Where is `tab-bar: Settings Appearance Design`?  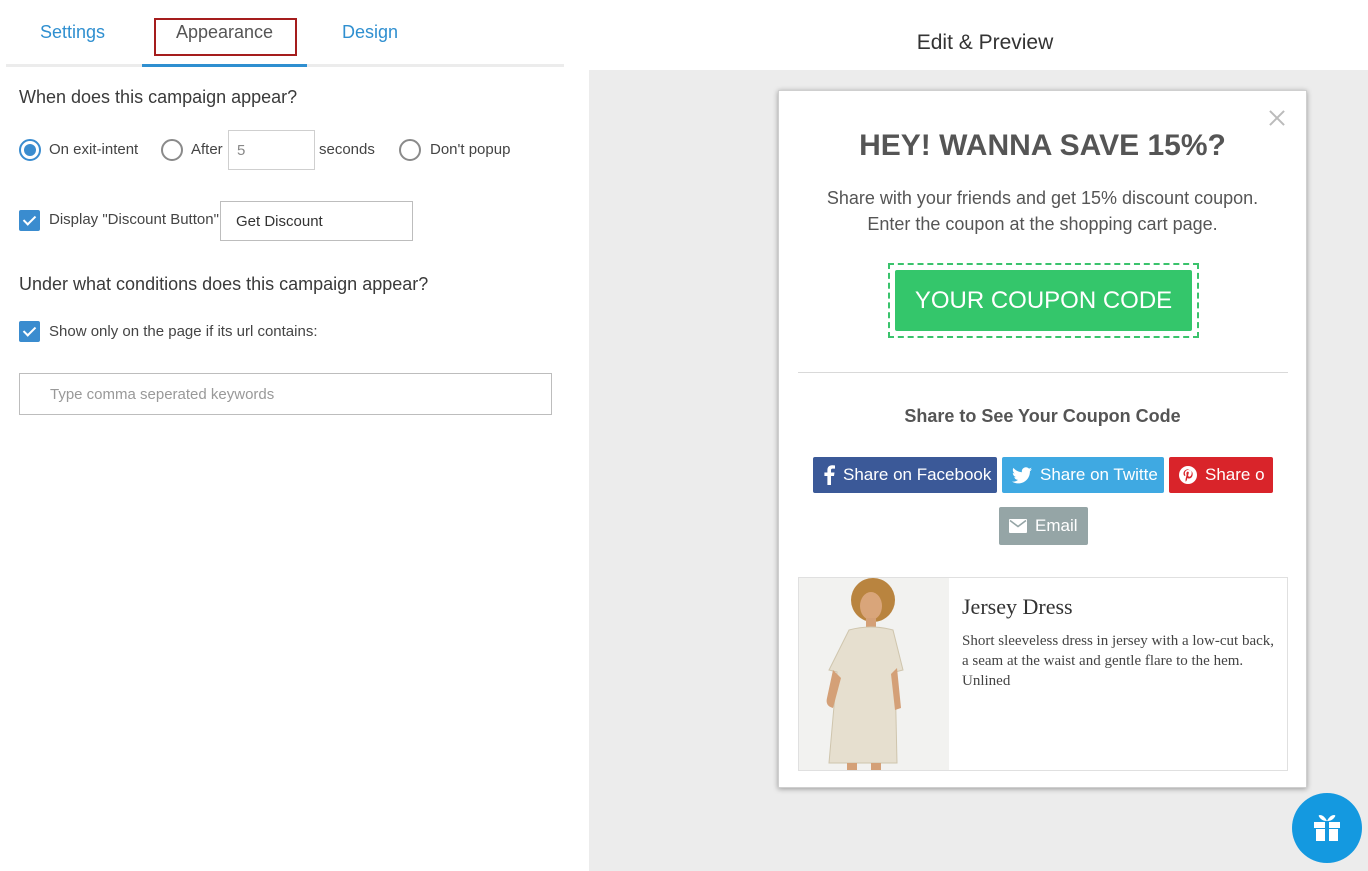 tab-bar: Settings Appearance Design is located at coordinates (285, 33).